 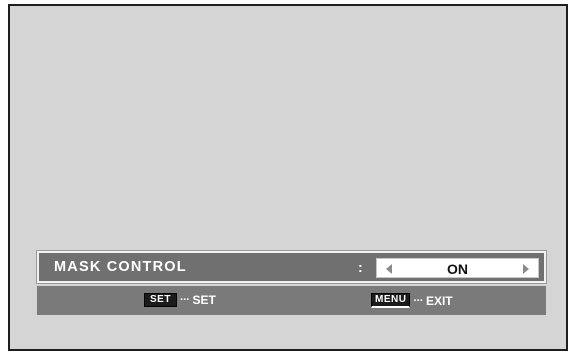 I want to click on mask-control-menu-row: MASK CONTROL : ON, so click(x=291, y=267).